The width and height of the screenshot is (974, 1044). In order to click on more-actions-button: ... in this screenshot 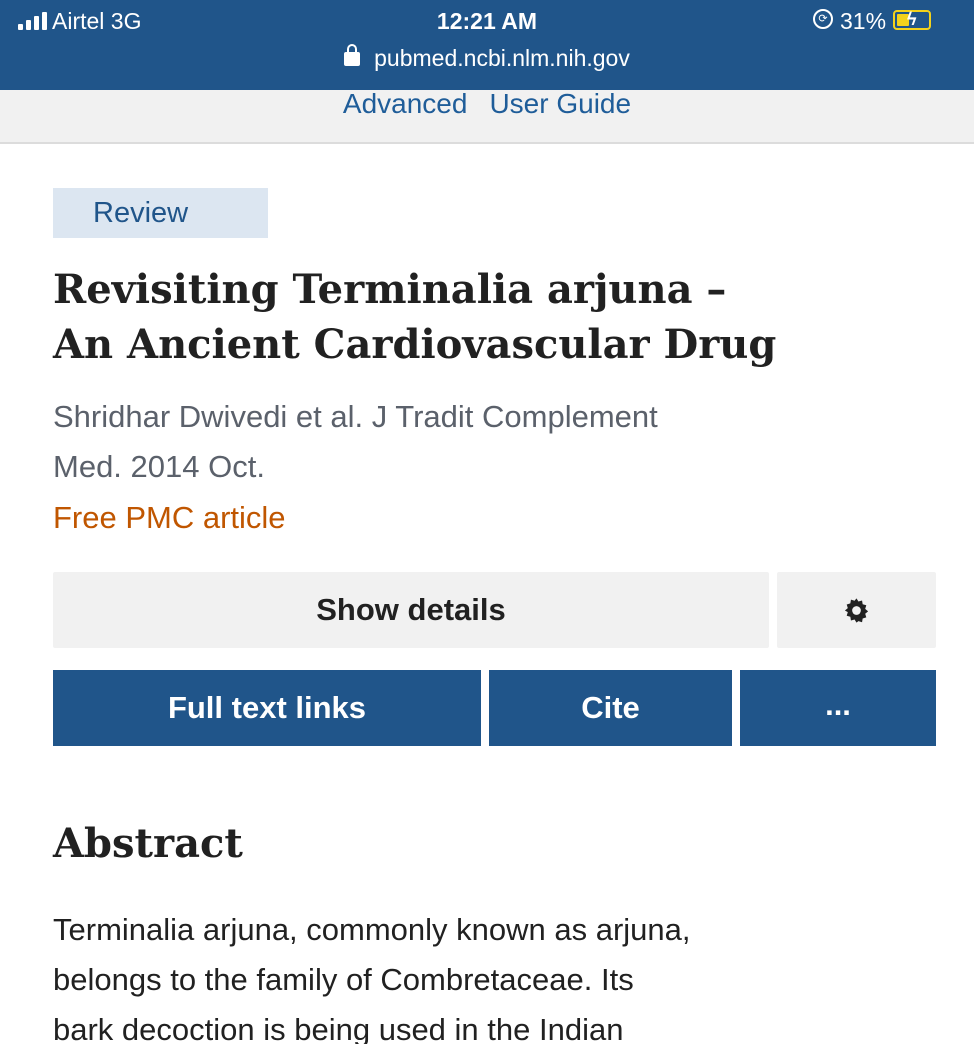, I will do `click(838, 708)`.